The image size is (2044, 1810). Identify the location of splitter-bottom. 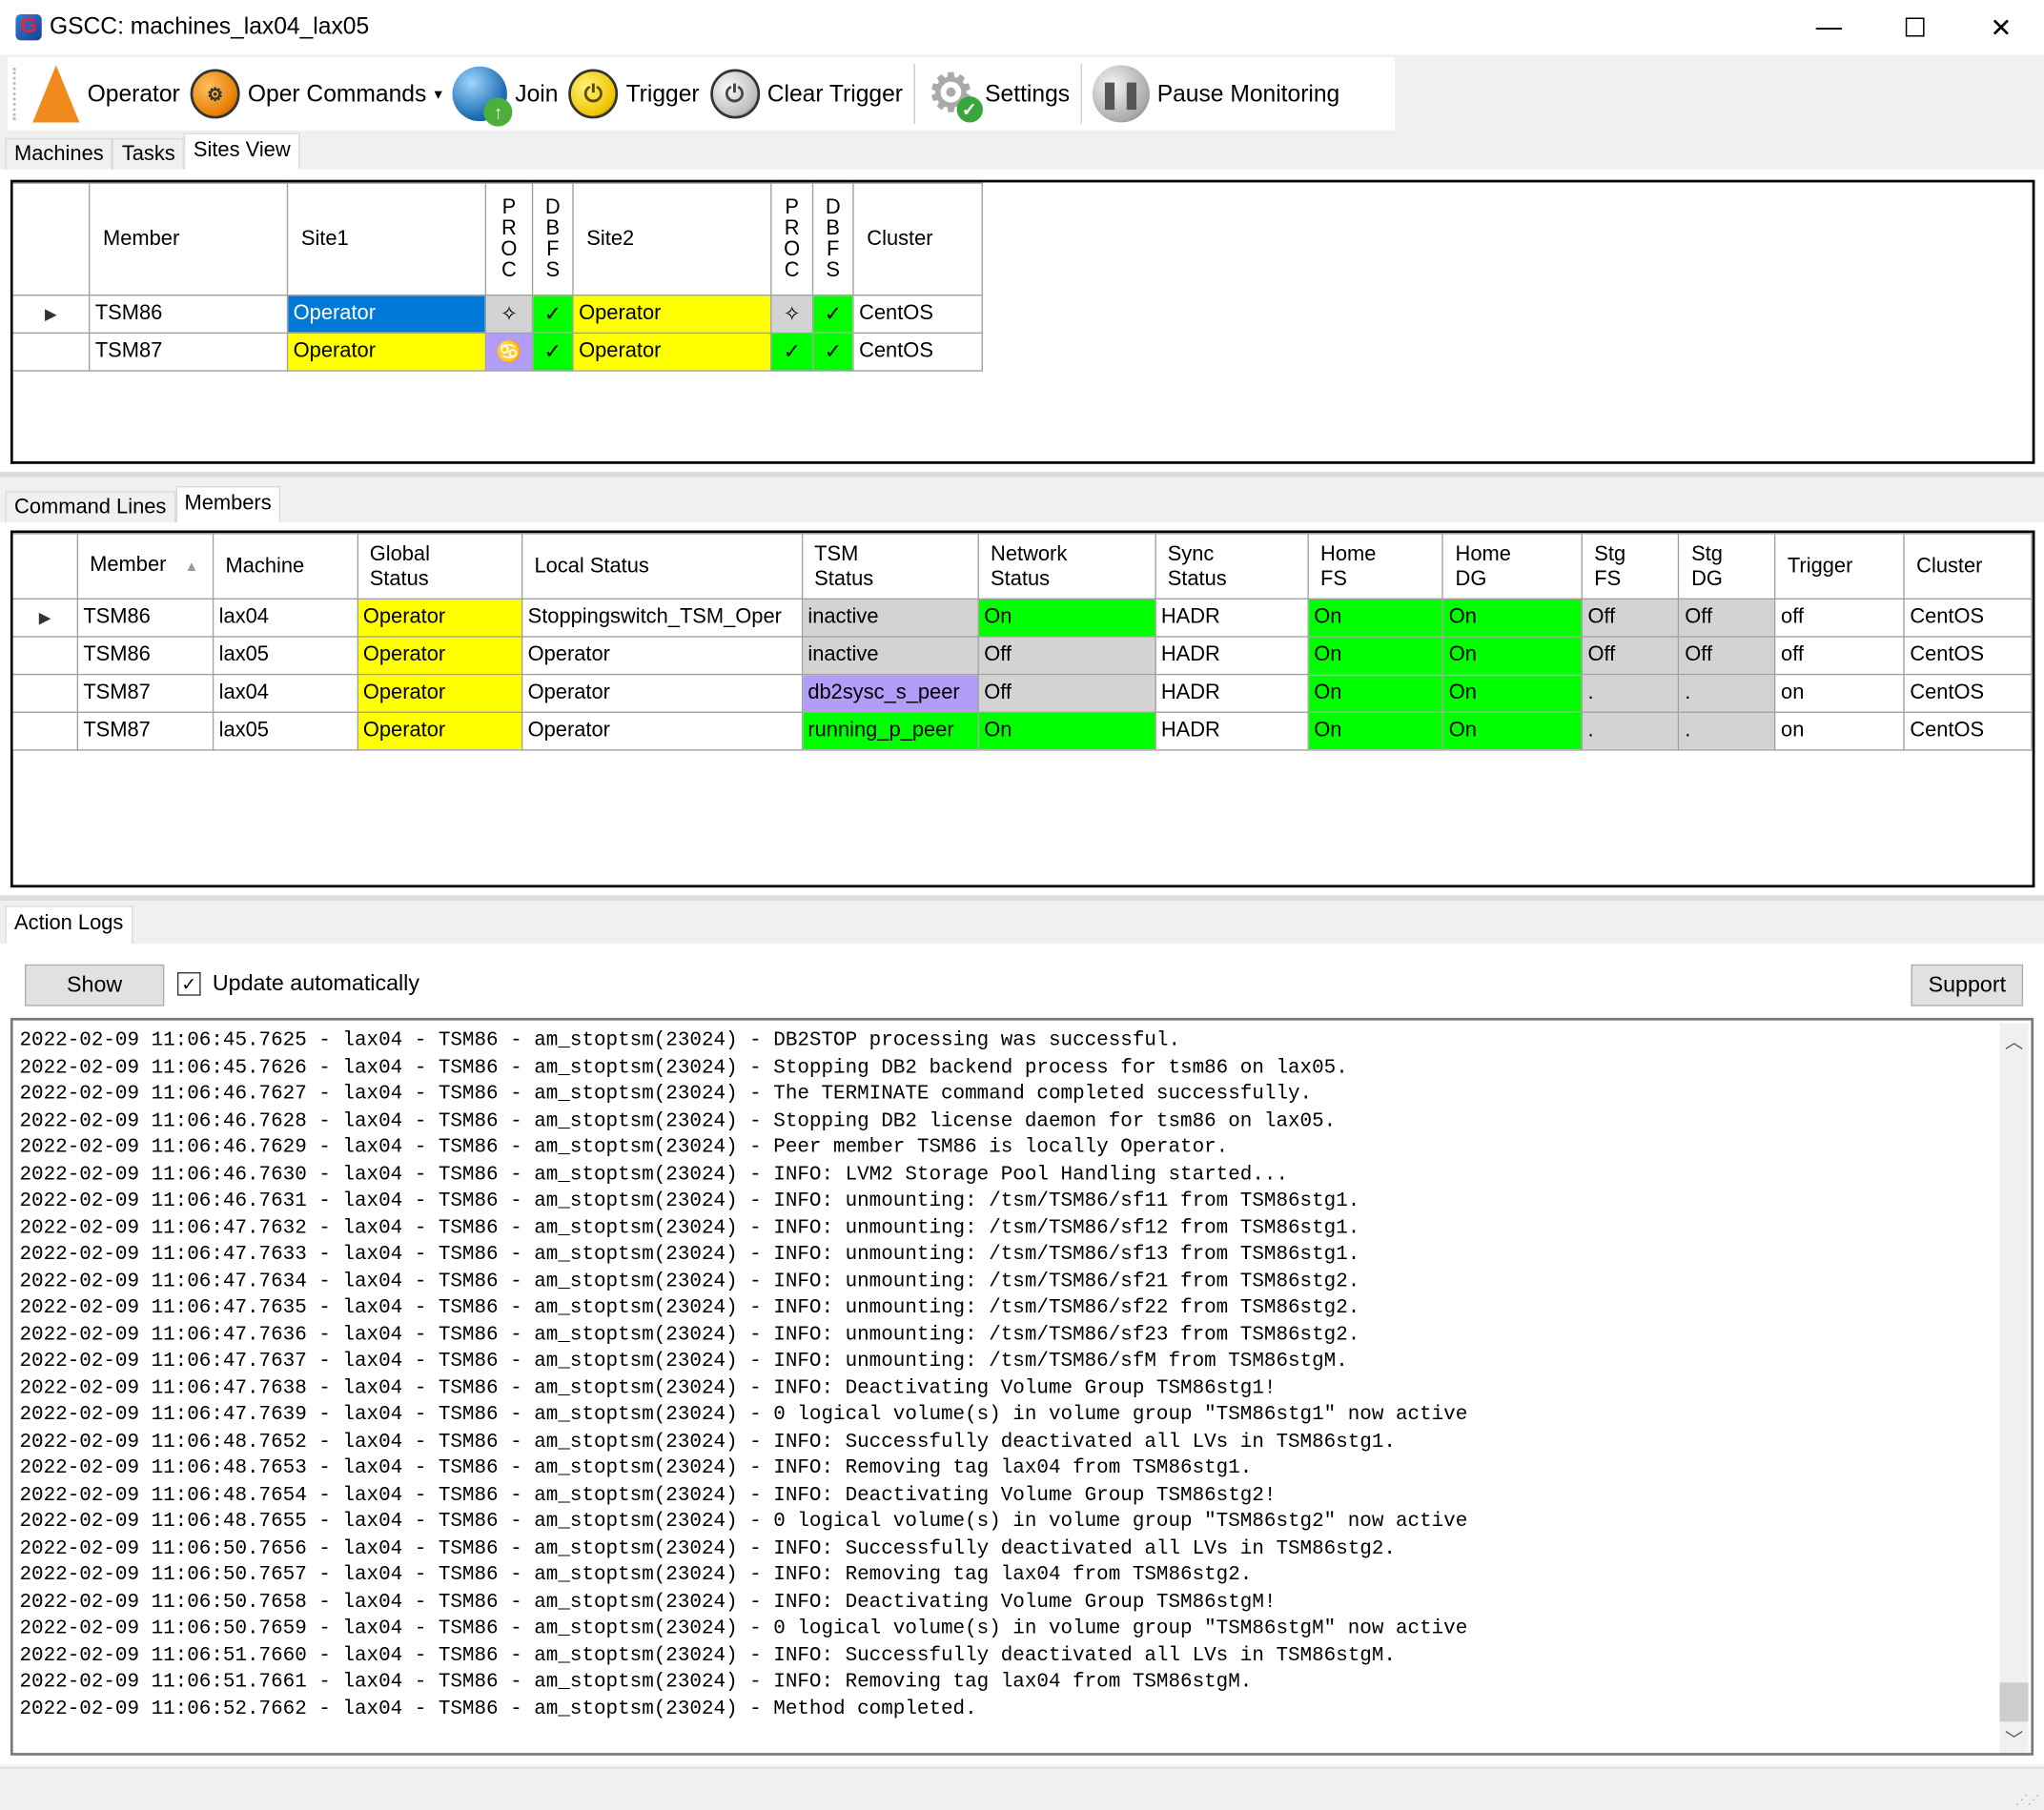
(1022, 898).